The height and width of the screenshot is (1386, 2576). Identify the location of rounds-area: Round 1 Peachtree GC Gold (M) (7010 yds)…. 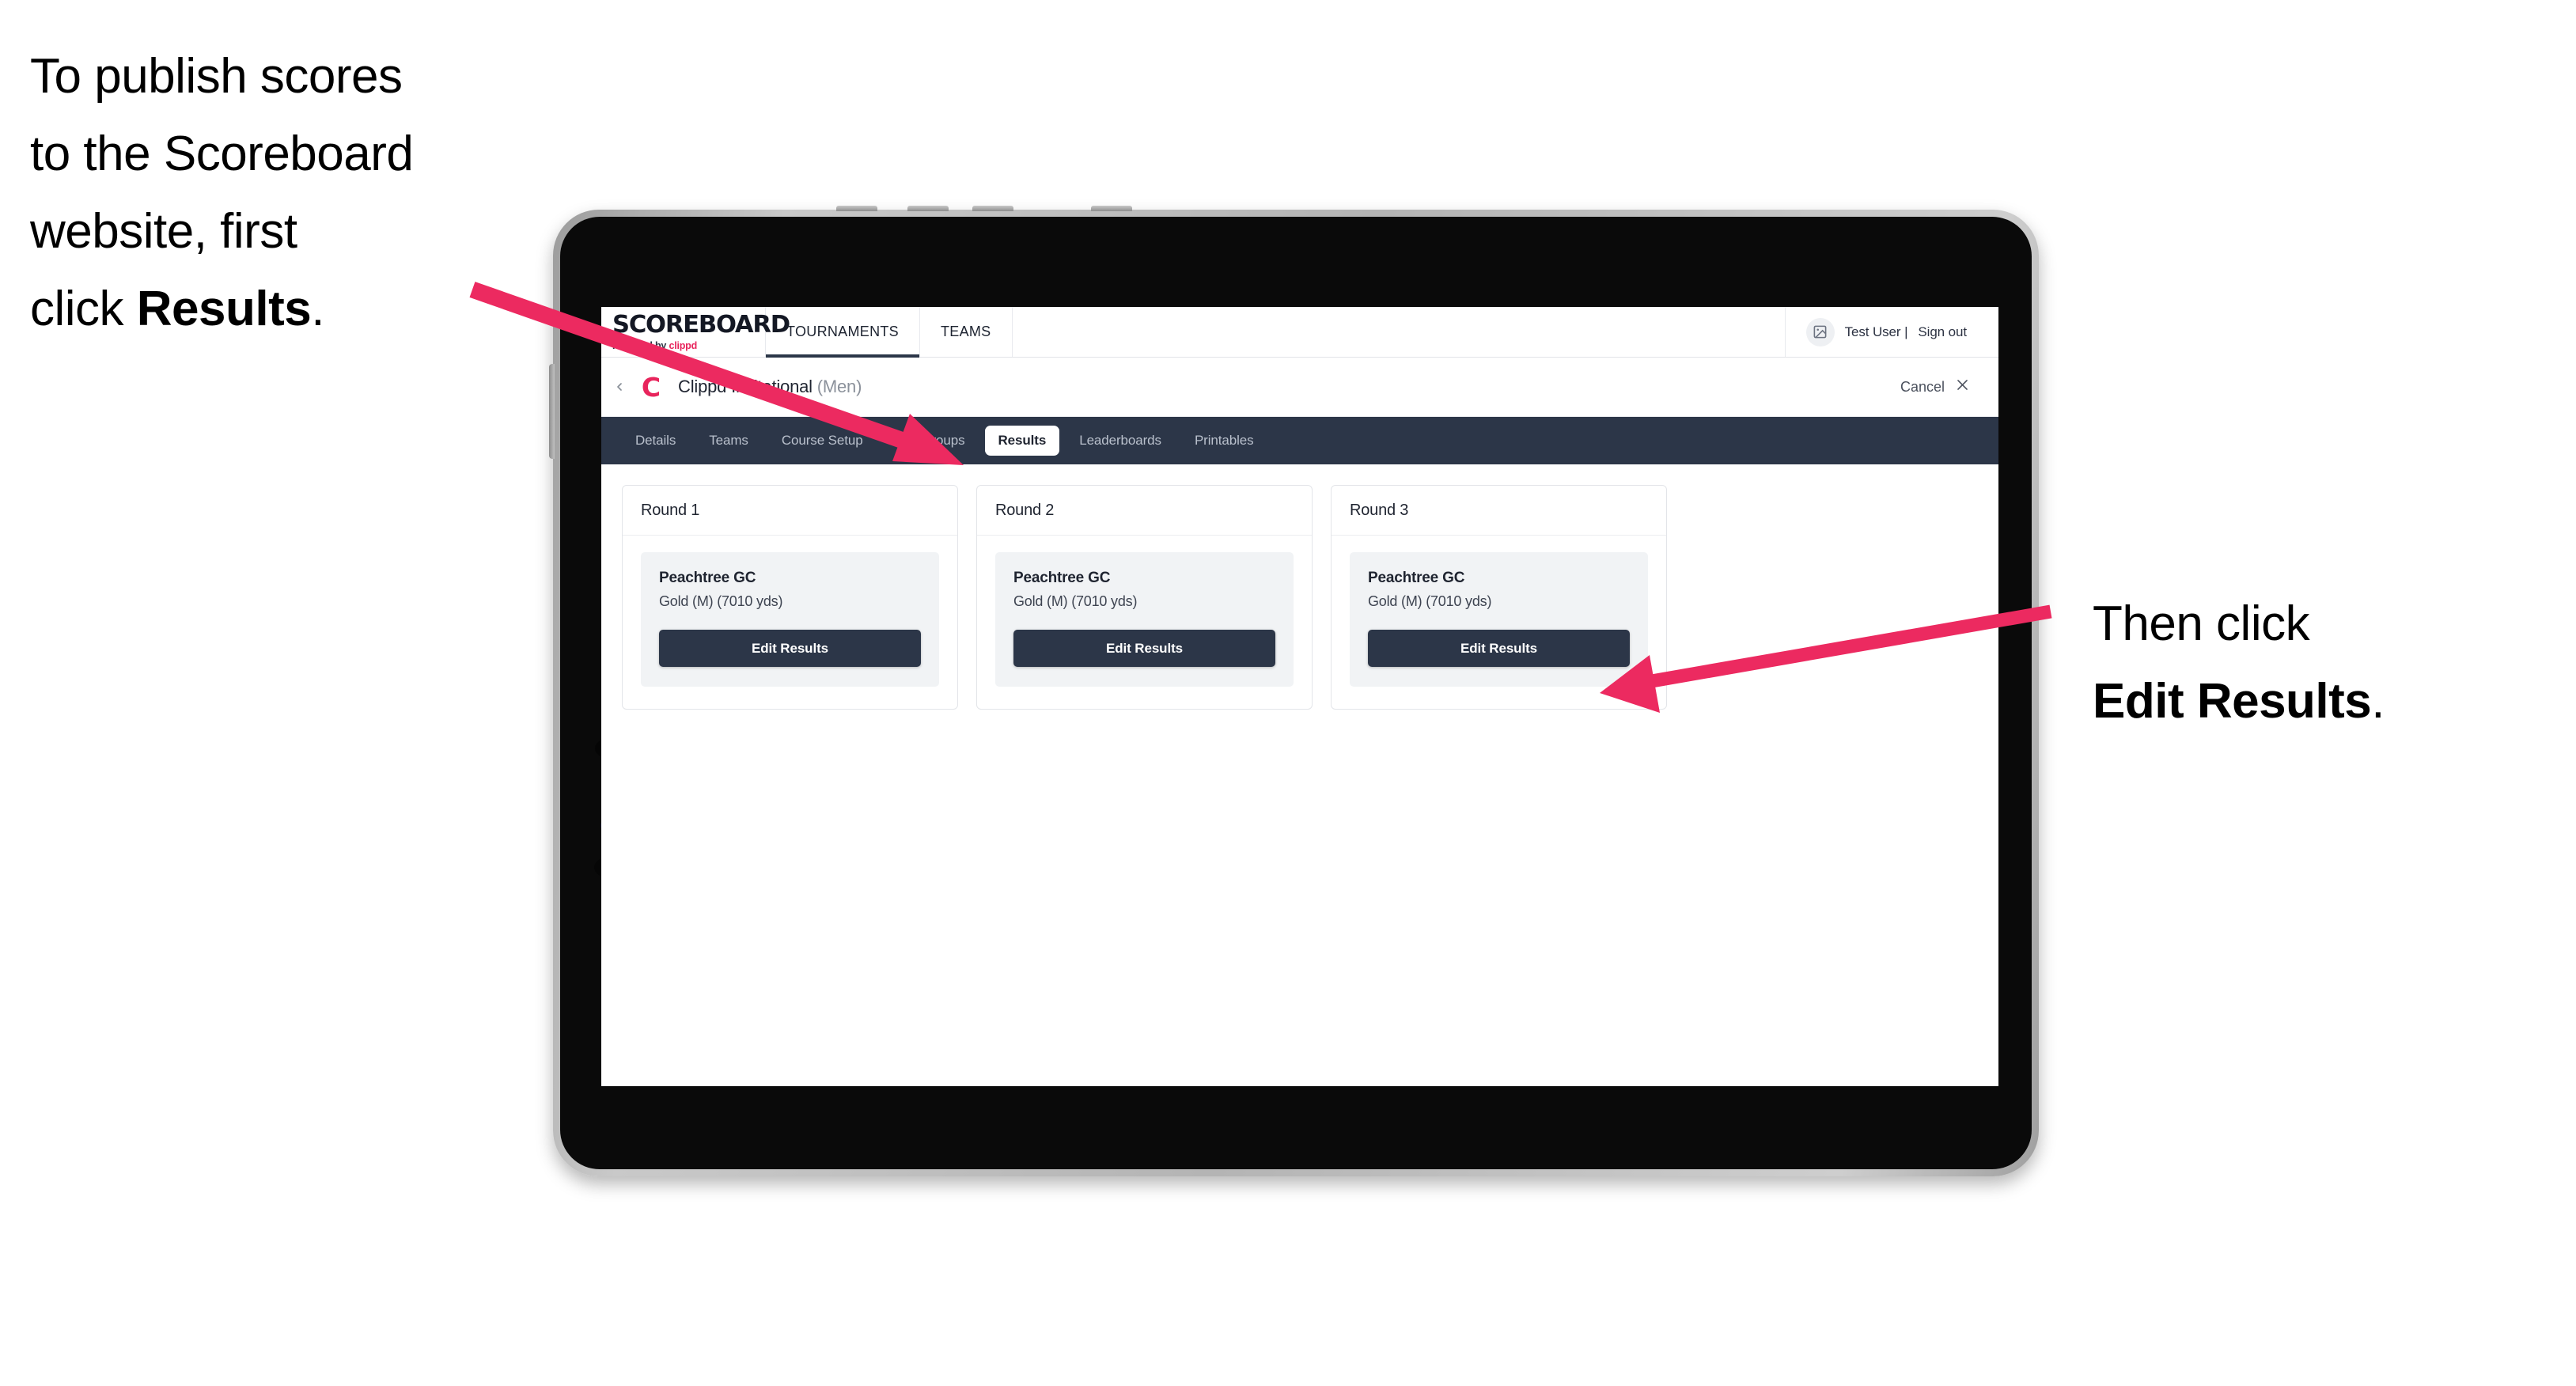
(1299, 587).